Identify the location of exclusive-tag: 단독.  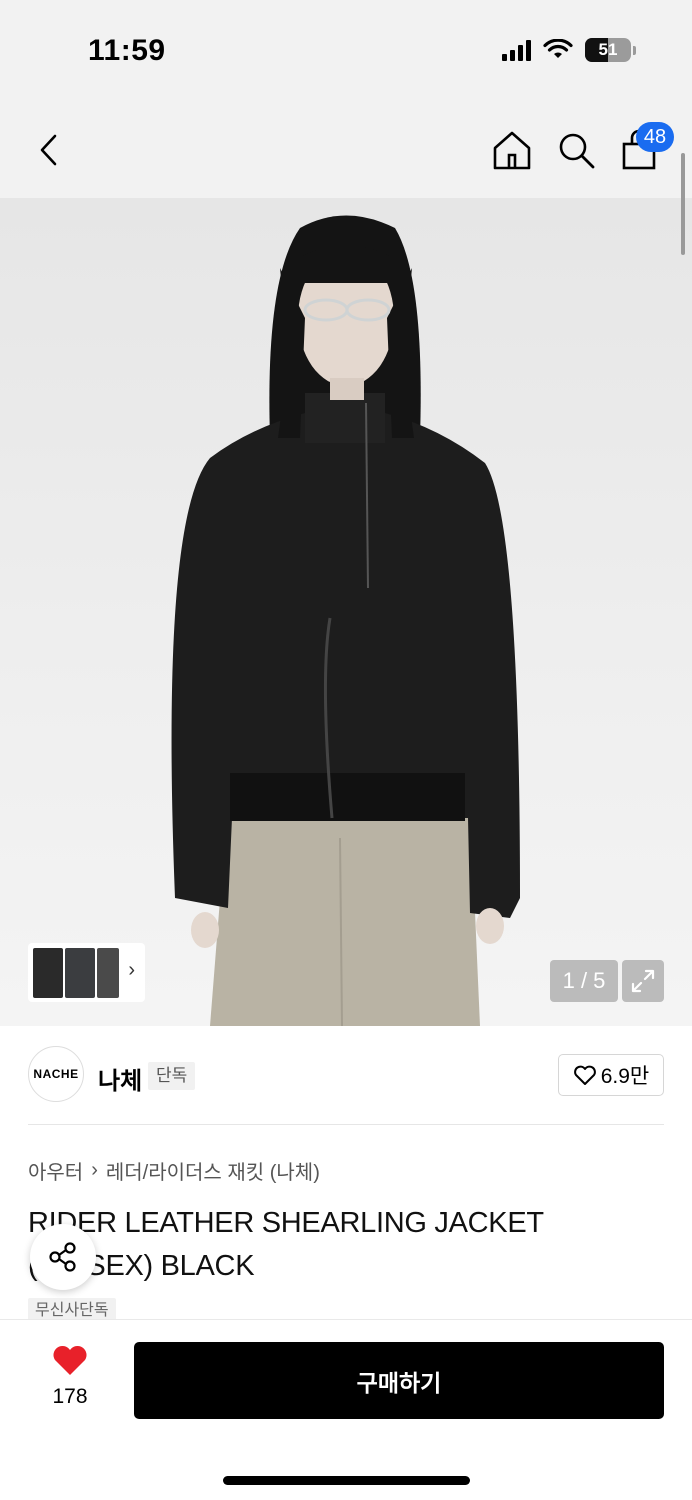
(172, 1076).